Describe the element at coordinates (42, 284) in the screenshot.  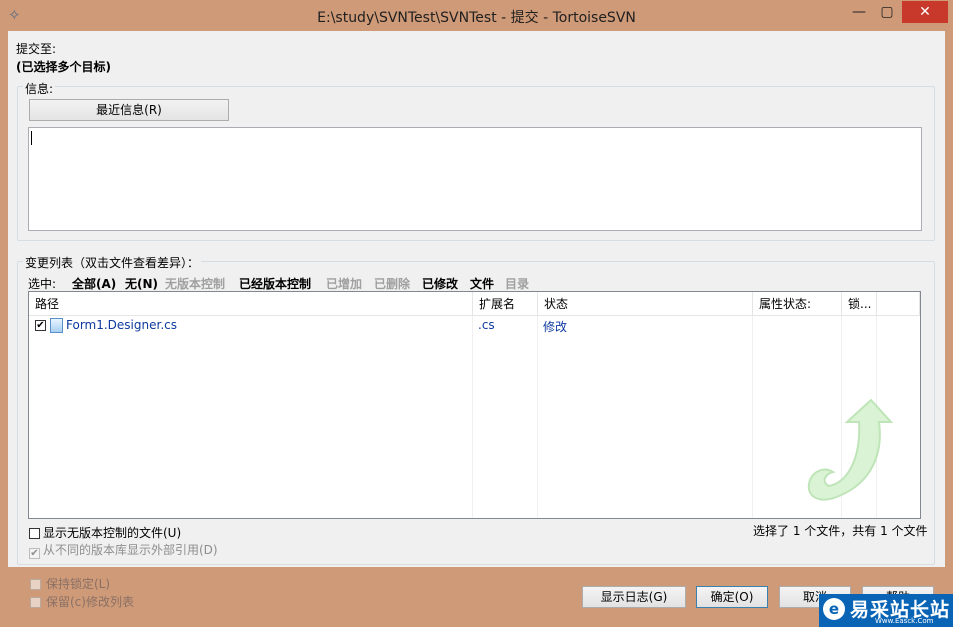
I see `select-label: 选中:` at that location.